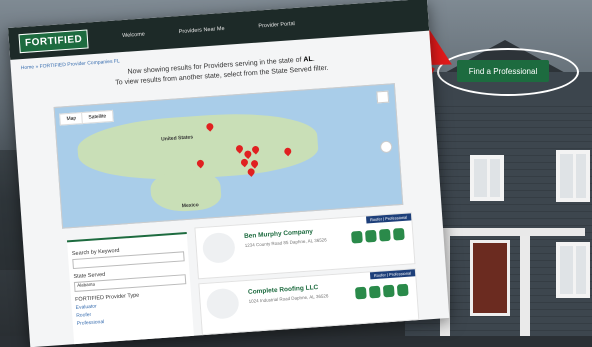  Describe the element at coordinates (490, 278) in the screenshot. I see `house-door` at that location.